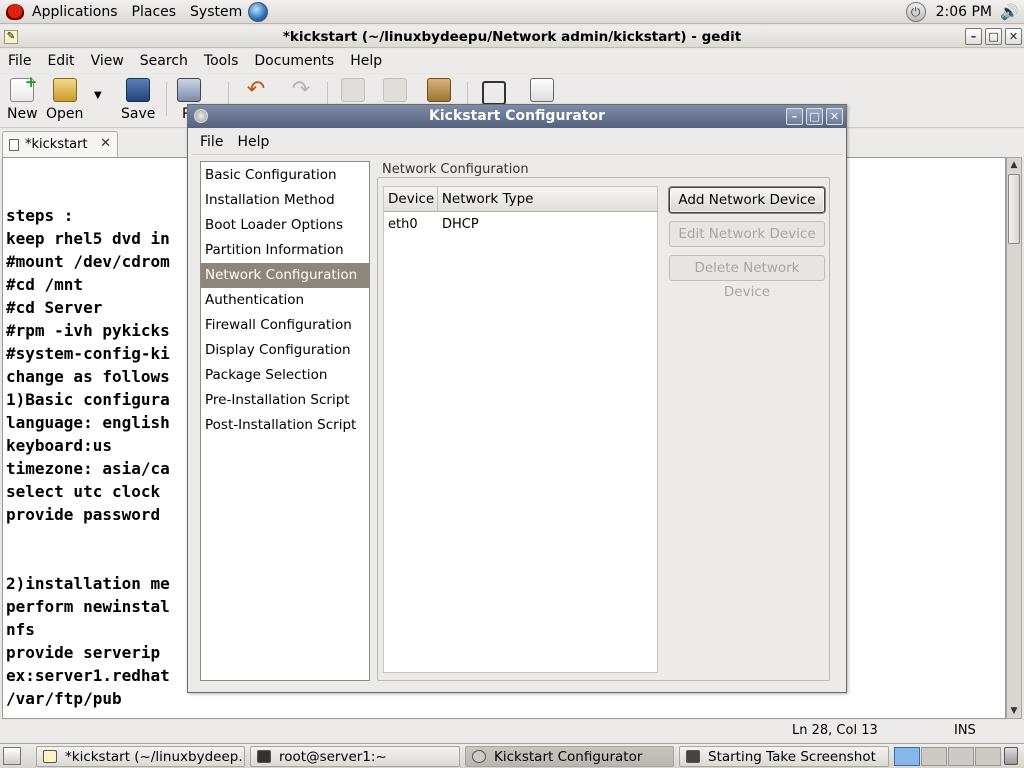 Image resolution: width=1024 pixels, height=768 pixels. I want to click on new-label: New, so click(22, 114).